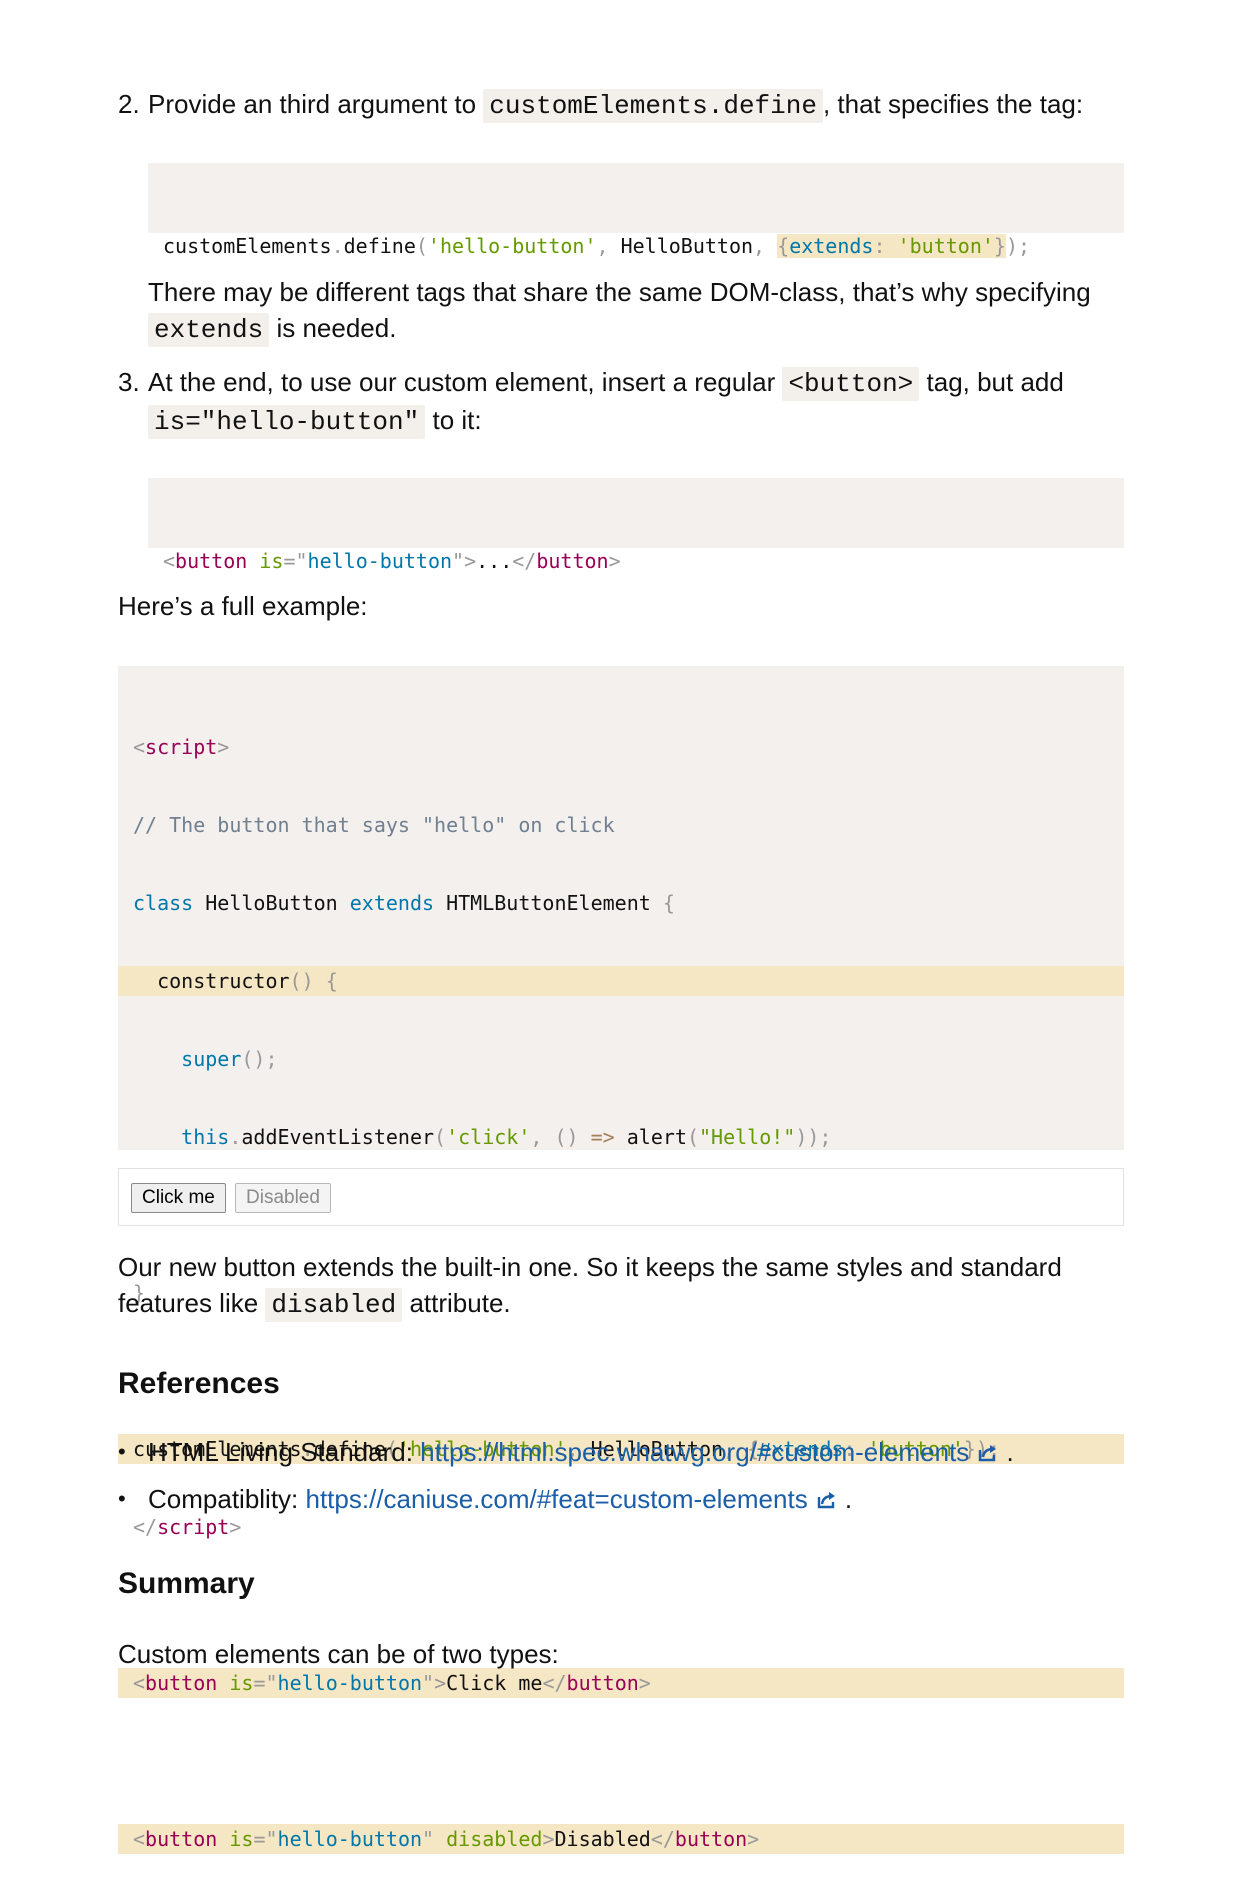 Image resolution: width=1240 pixels, height=1902 pixels. What do you see at coordinates (392, 561) in the screenshot?
I see `code-line: <button is="hello-button">...</button>` at bounding box center [392, 561].